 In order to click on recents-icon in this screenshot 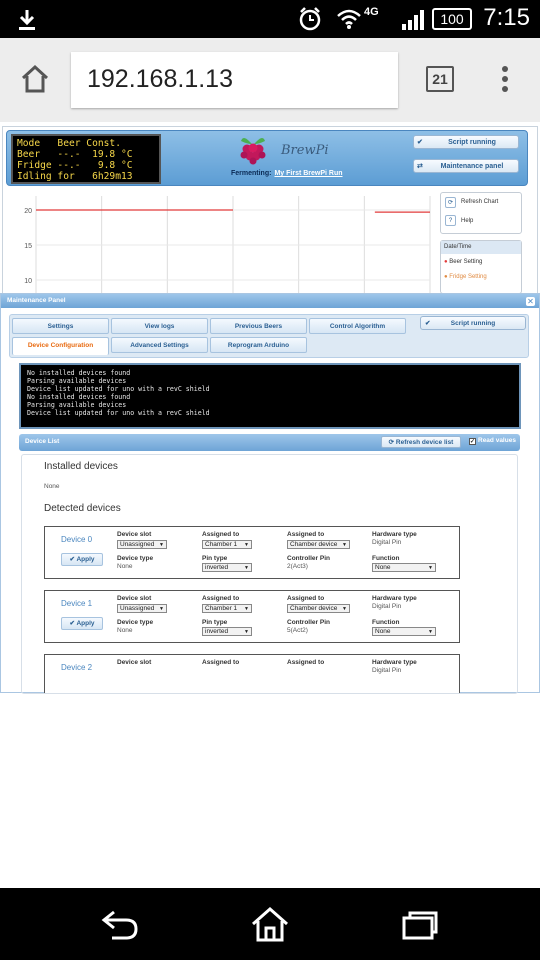, I will do `click(420, 925)`.